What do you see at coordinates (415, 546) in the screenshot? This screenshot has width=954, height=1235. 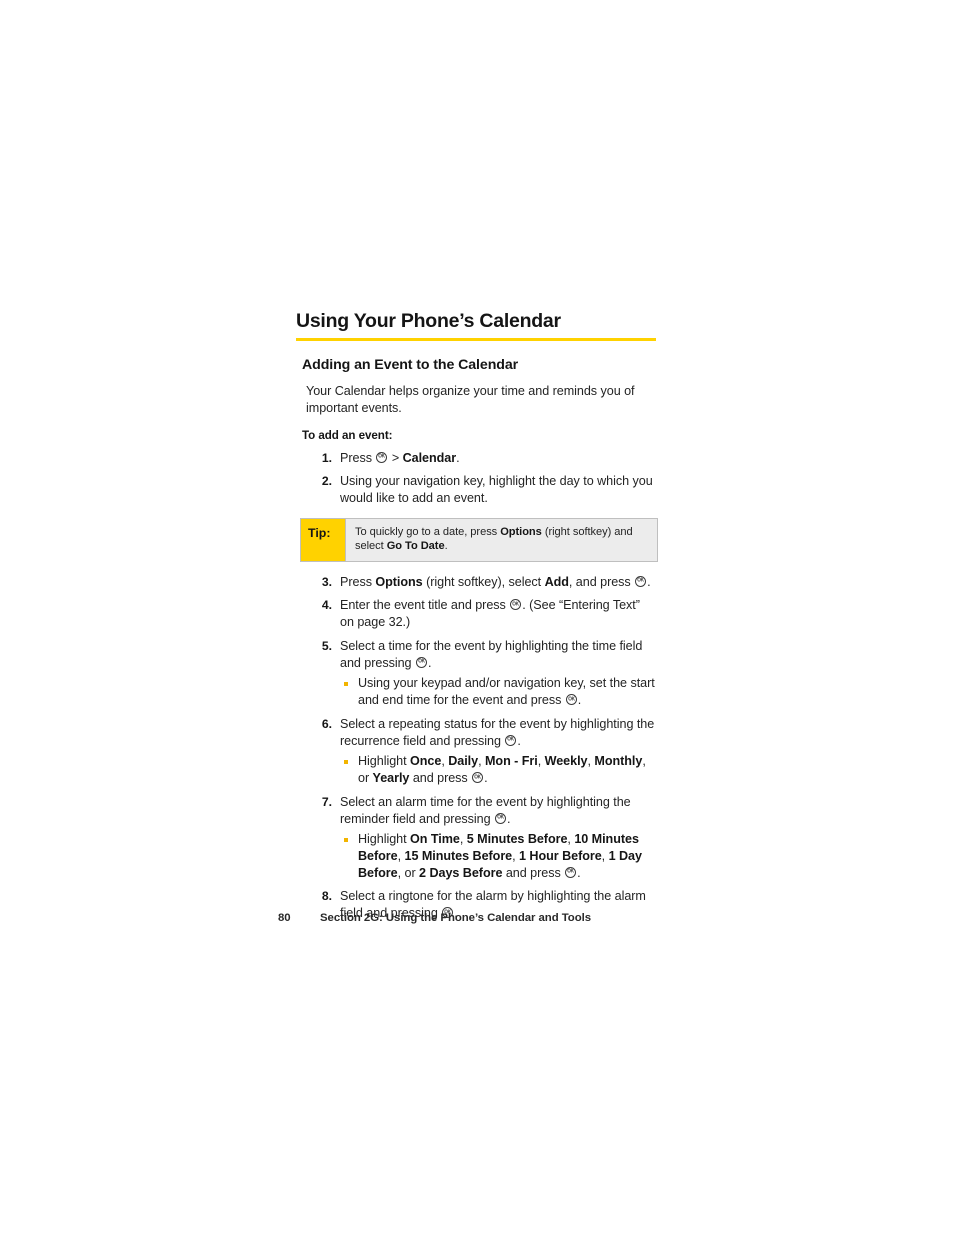 I see `emphasis-term: Go To Date` at bounding box center [415, 546].